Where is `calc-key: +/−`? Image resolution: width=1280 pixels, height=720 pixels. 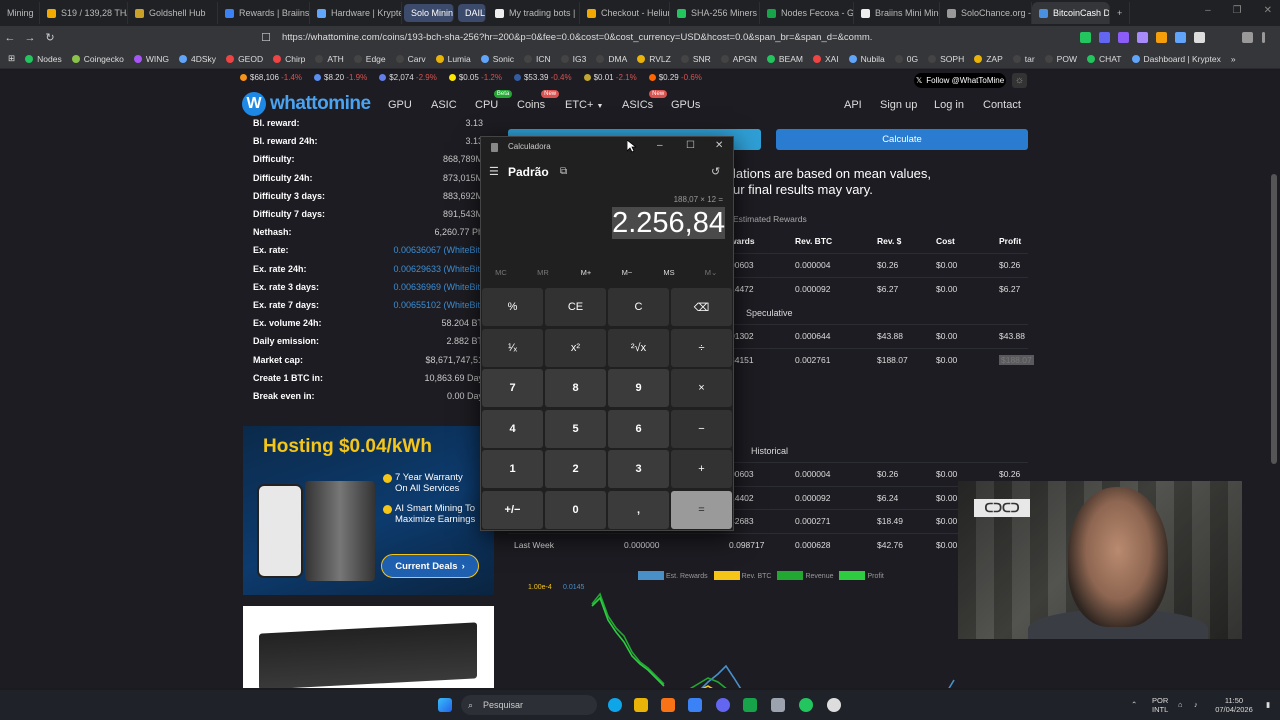
calc-key: +/− is located at coordinates (512, 509).